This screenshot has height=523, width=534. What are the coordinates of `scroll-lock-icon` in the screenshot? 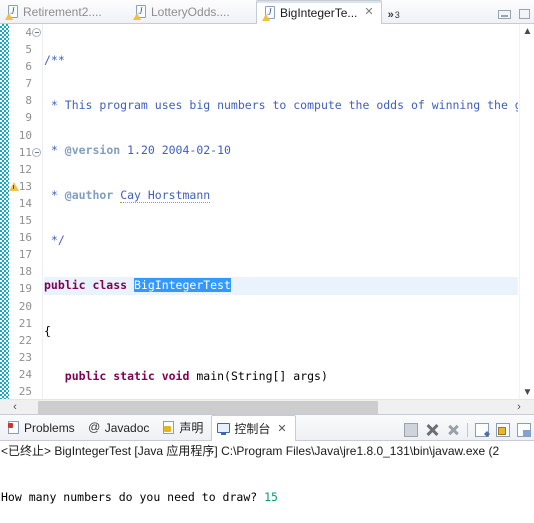 It's located at (503, 430).